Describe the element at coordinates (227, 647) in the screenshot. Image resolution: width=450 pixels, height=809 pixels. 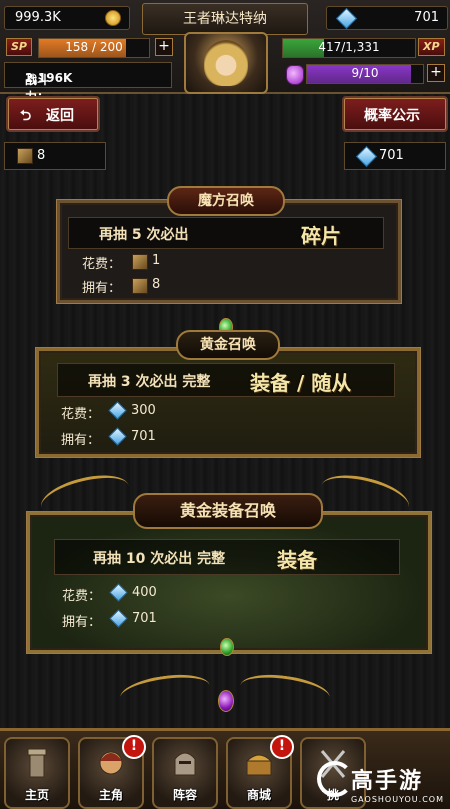
I see `green-jewel-ornament` at that location.